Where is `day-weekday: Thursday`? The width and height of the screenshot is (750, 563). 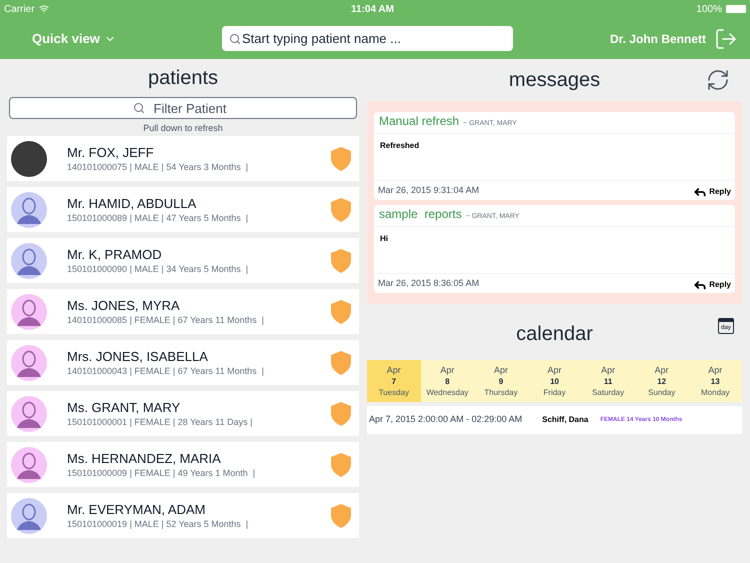
day-weekday: Thursday is located at coordinates (501, 392).